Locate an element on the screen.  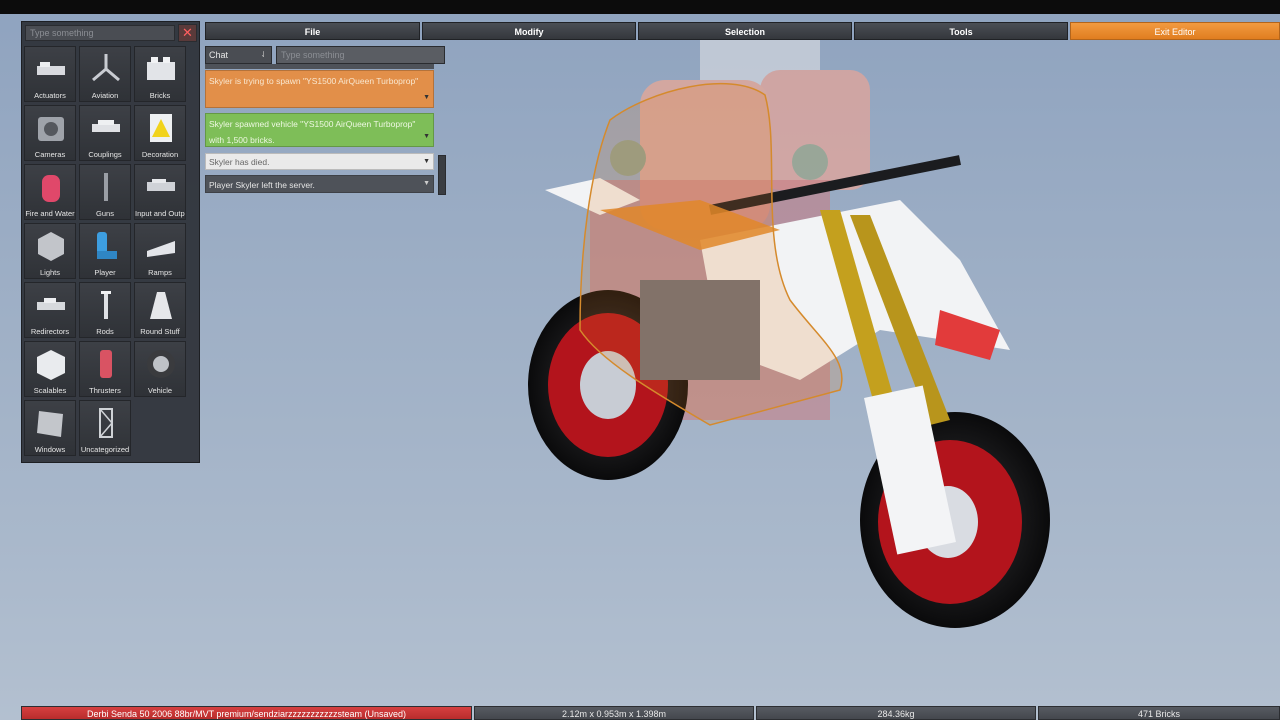
category-rods: Rods is located at coordinates (105, 310).